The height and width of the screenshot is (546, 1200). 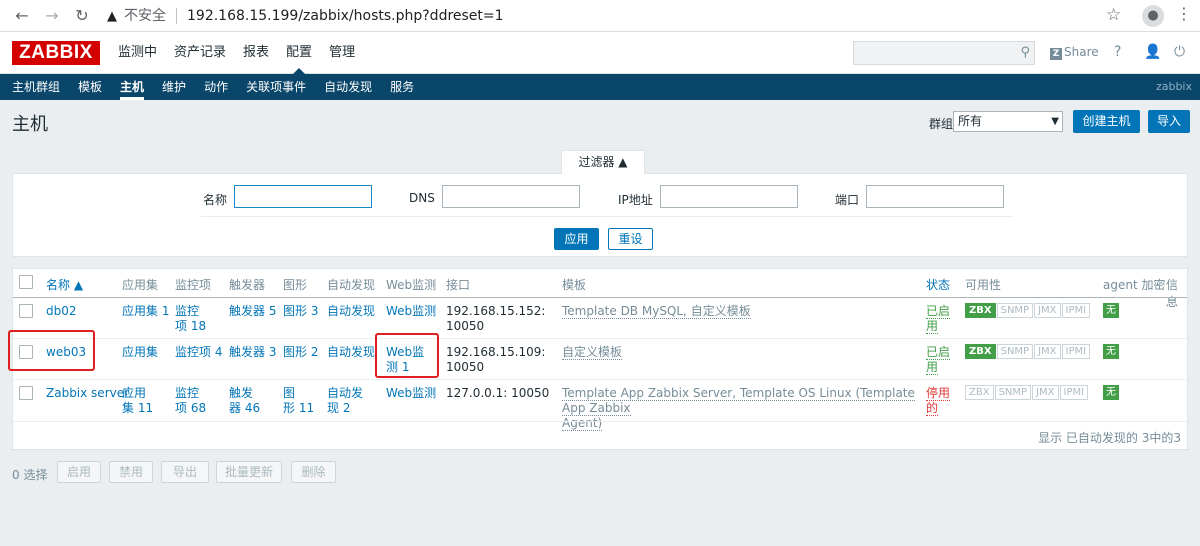 What do you see at coordinates (1152, 52) in the screenshot?
I see `user-profile-icon: 👤` at bounding box center [1152, 52].